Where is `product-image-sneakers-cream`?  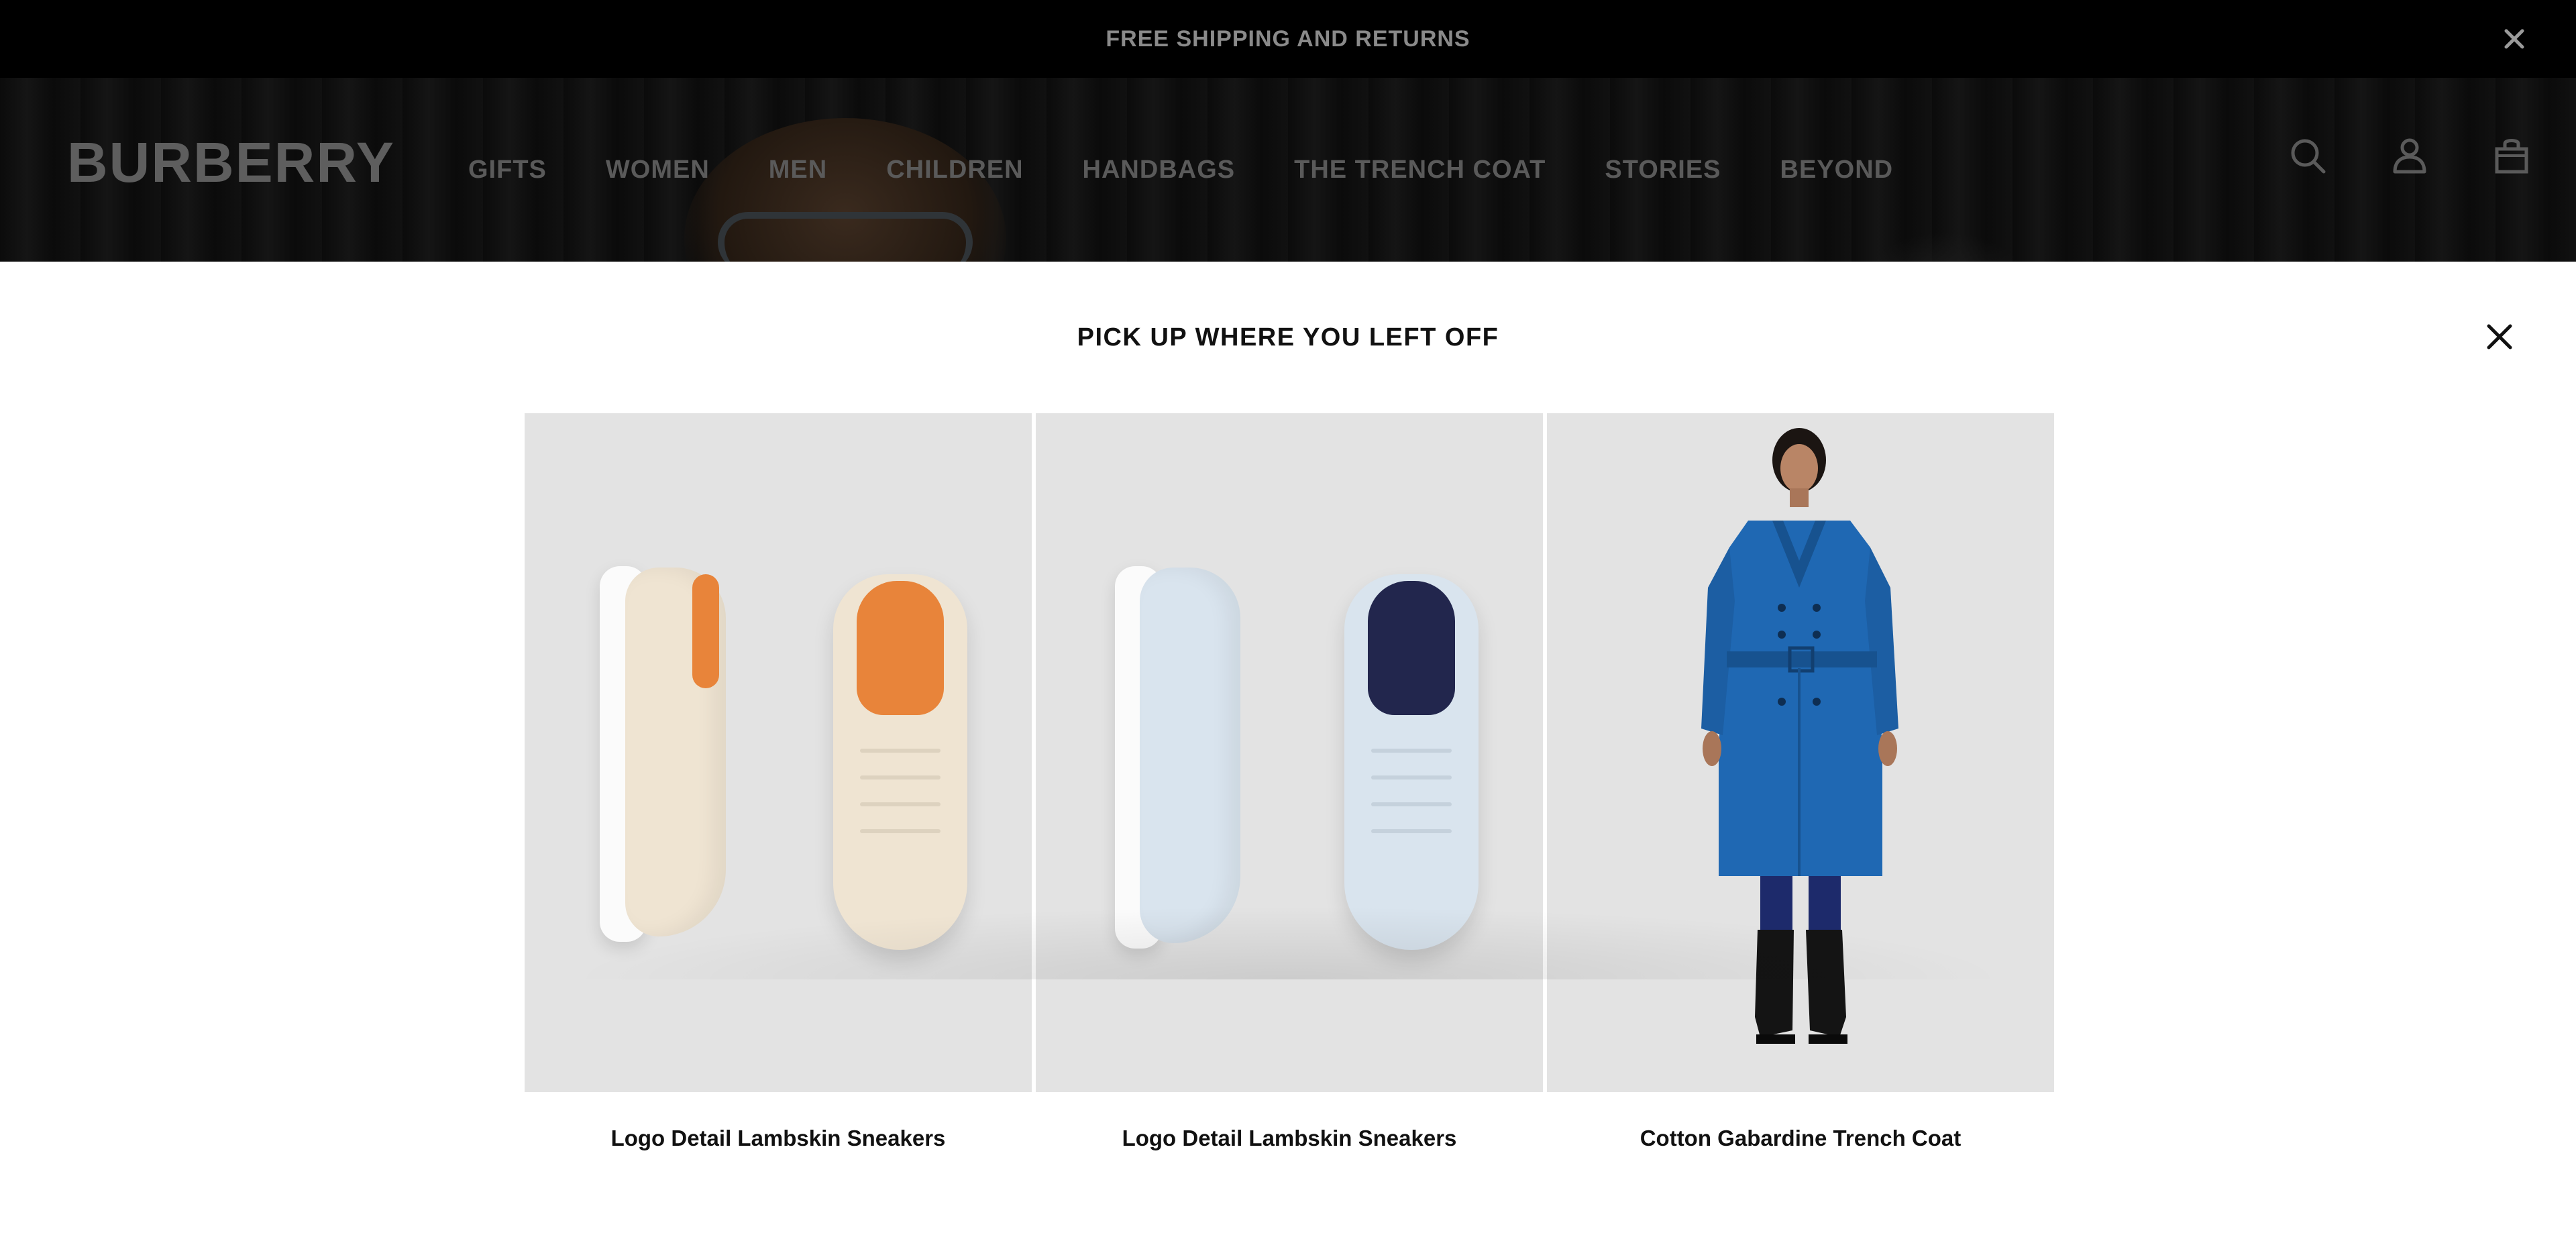 product-image-sneakers-cream is located at coordinates (778, 752).